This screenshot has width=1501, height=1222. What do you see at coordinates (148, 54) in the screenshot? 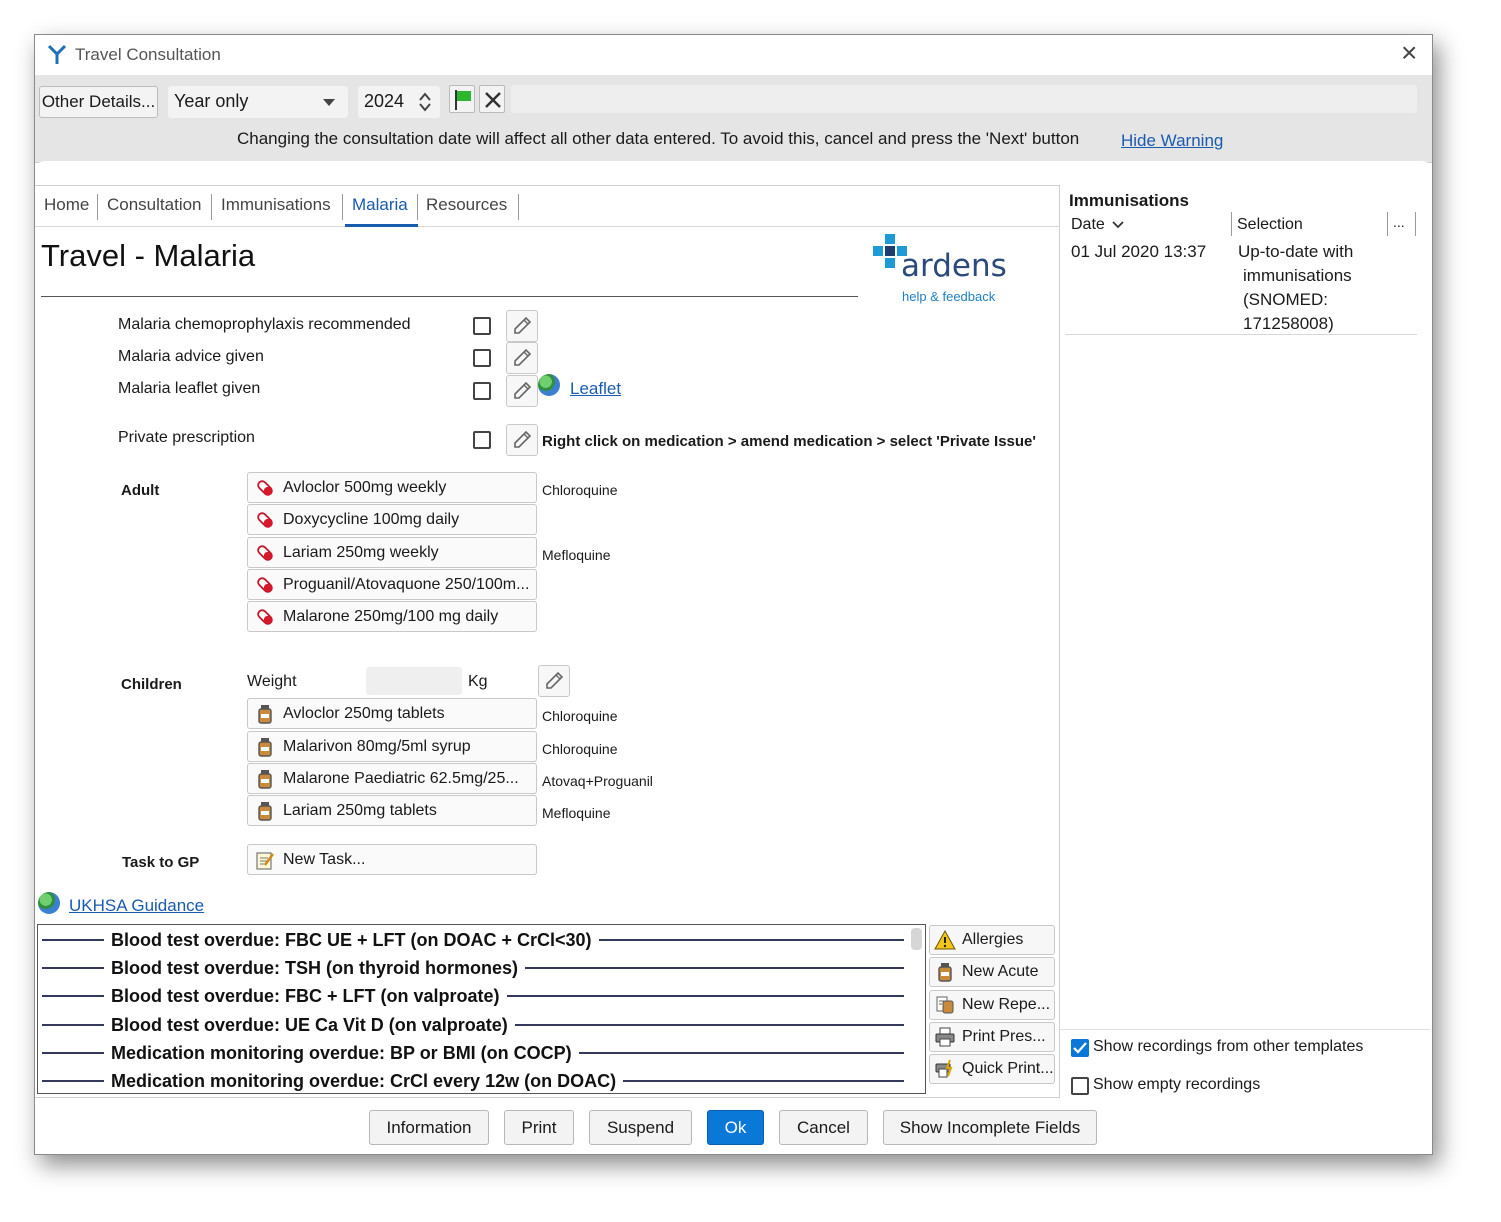
I see `window-title: Travel Consultation` at bounding box center [148, 54].